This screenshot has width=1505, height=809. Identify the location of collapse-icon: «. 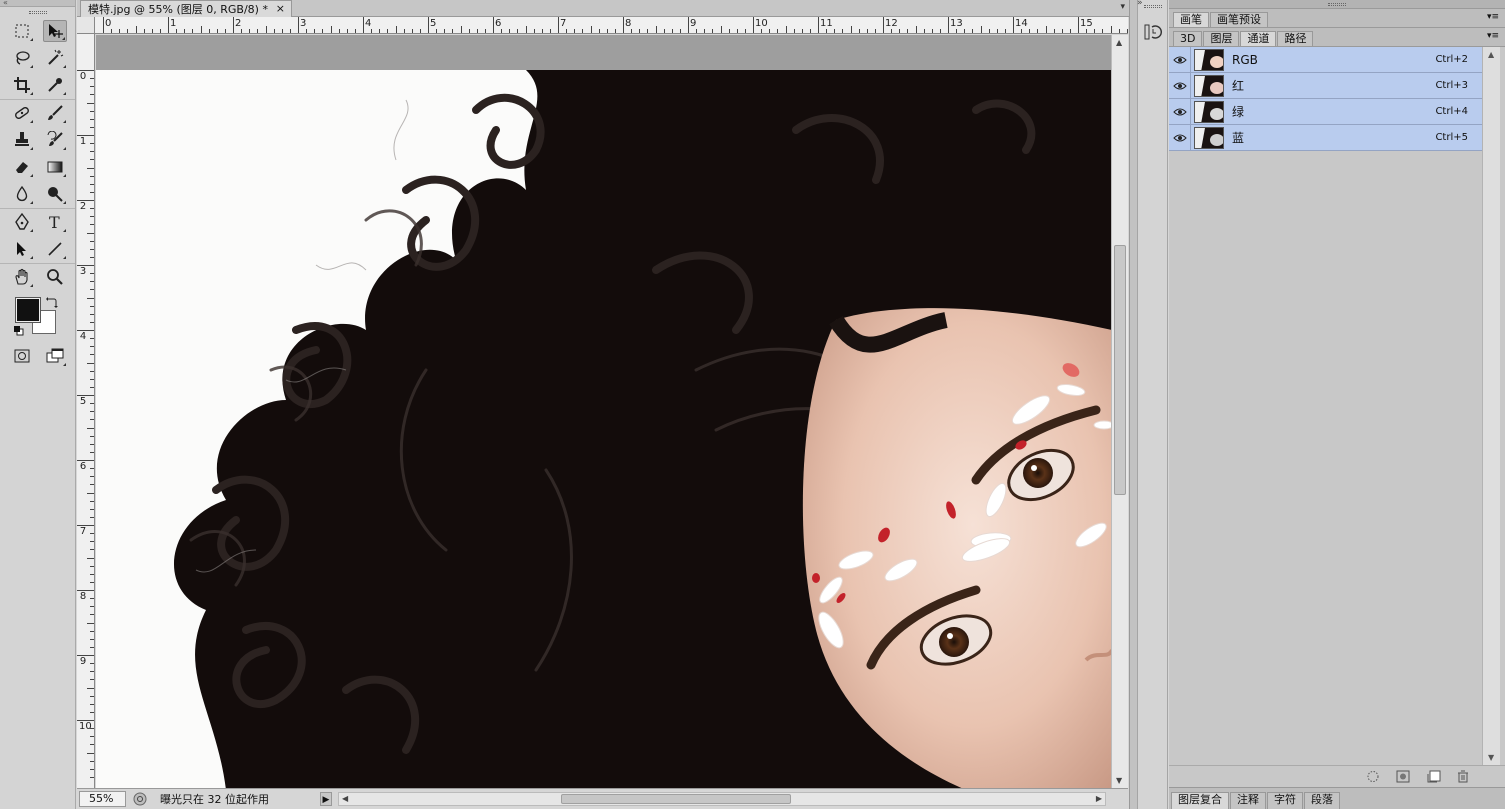
(5, 3).